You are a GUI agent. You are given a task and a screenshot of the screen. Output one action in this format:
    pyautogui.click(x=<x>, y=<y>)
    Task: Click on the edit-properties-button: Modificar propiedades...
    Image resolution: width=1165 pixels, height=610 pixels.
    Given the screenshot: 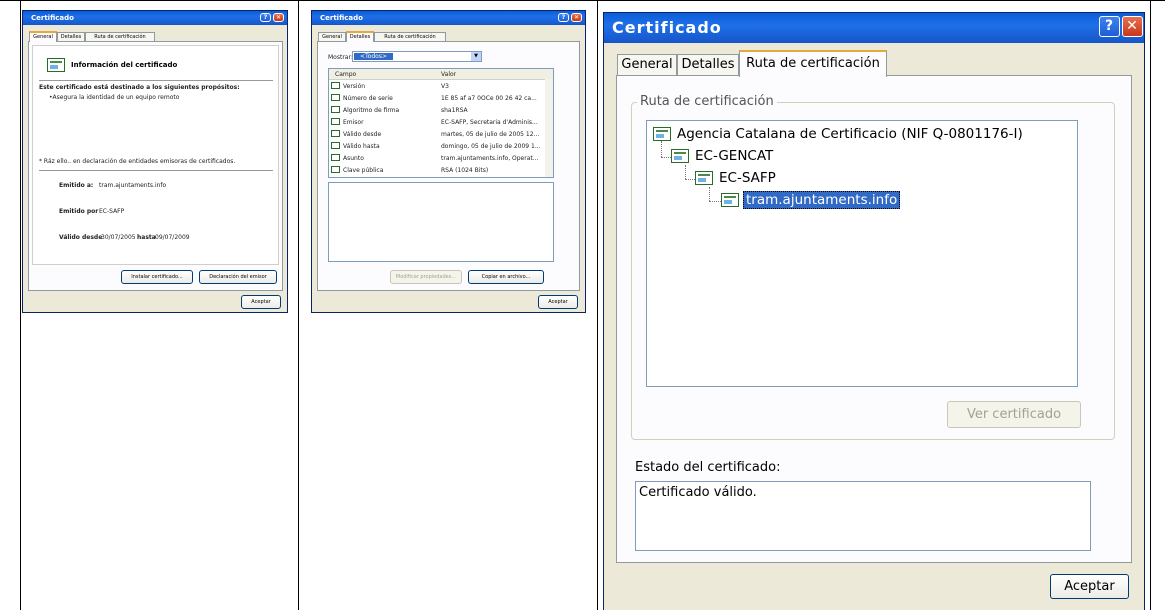 What is the action you would take?
    pyautogui.click(x=426, y=277)
    